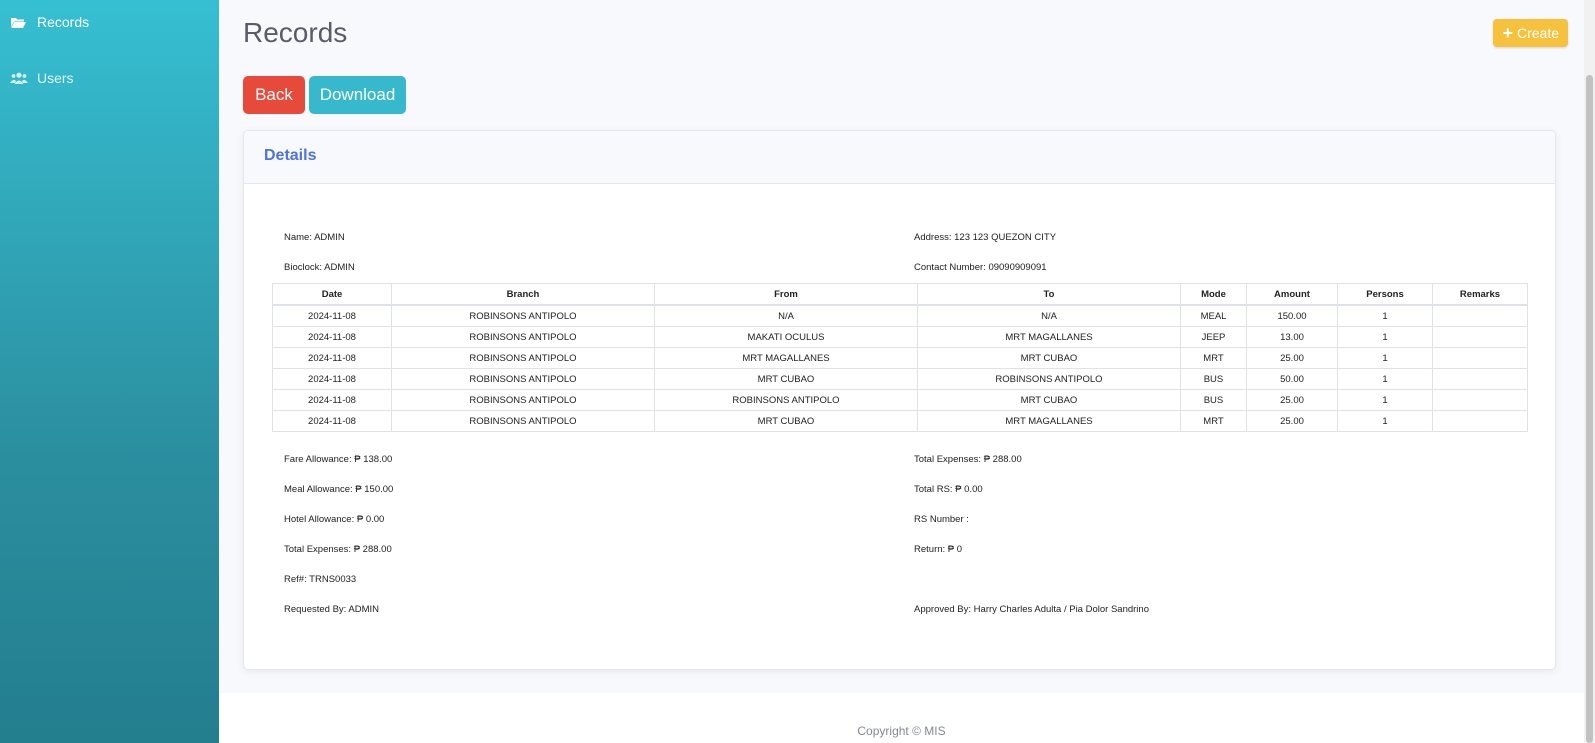 Image resolution: width=1595 pixels, height=743 pixels. Describe the element at coordinates (332, 294) in the screenshot. I see `column-header-date: Date` at that location.